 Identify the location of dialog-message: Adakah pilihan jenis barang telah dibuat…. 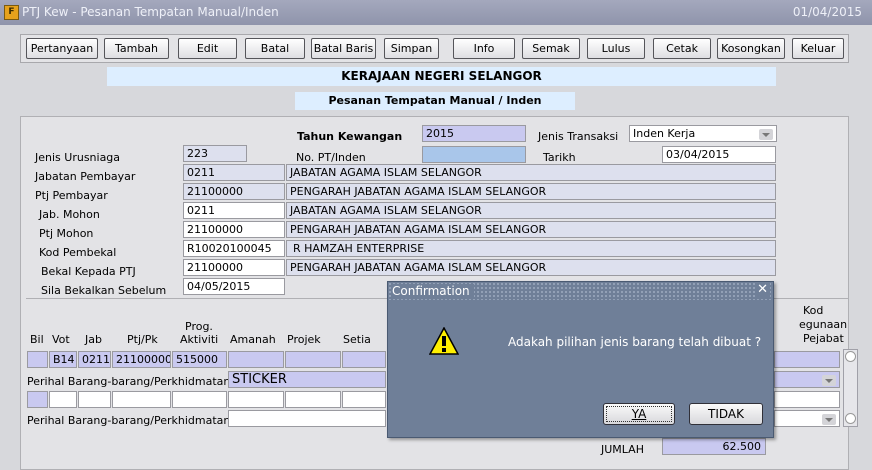
(635, 342).